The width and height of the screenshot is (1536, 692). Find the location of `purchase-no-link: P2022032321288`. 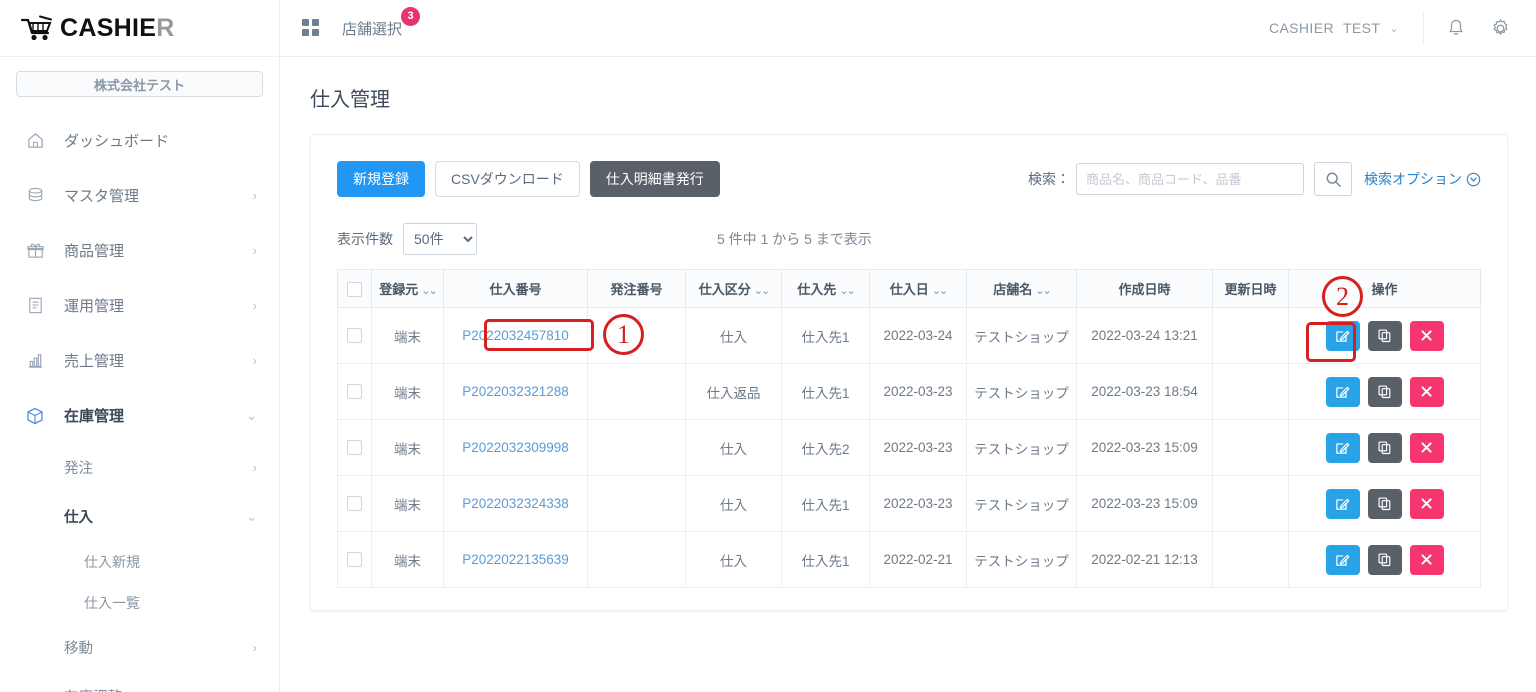

purchase-no-link: P2022032321288 is located at coordinates (515, 391).